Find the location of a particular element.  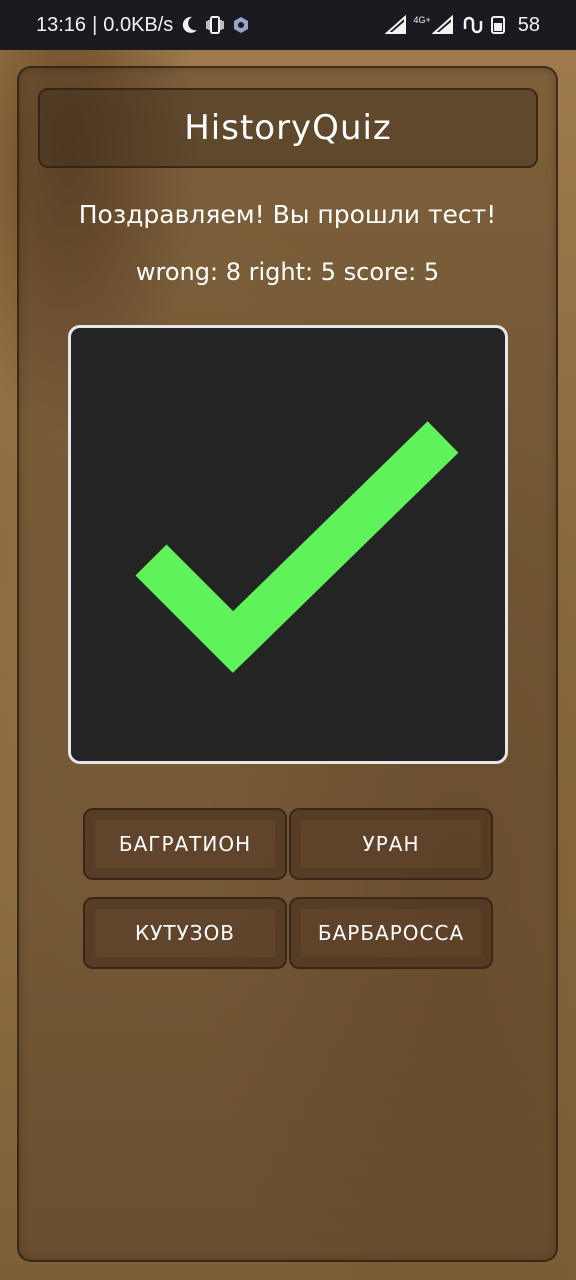

answer-button-3: КУТУЗОВ is located at coordinates (185, 933).